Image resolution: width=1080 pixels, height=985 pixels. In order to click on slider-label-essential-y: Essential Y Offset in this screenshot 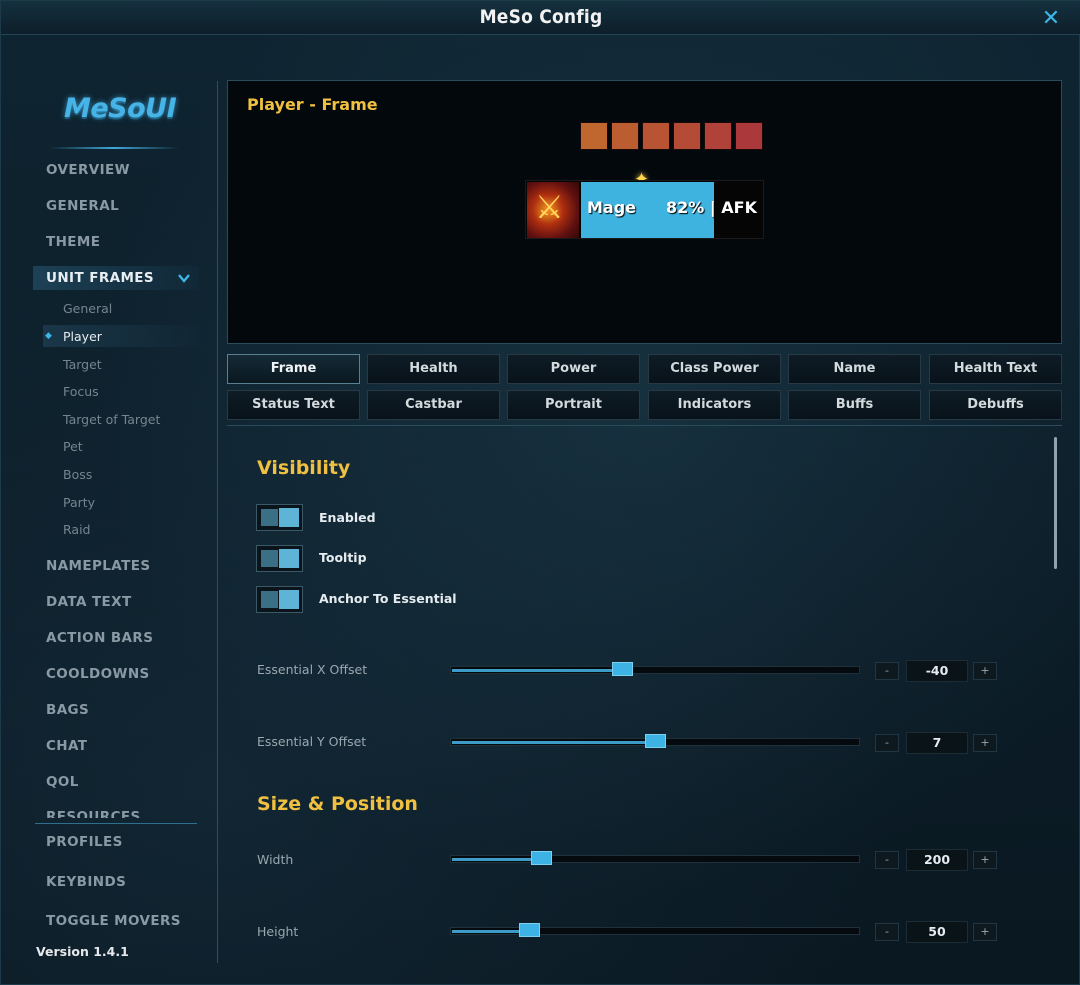, I will do `click(312, 741)`.